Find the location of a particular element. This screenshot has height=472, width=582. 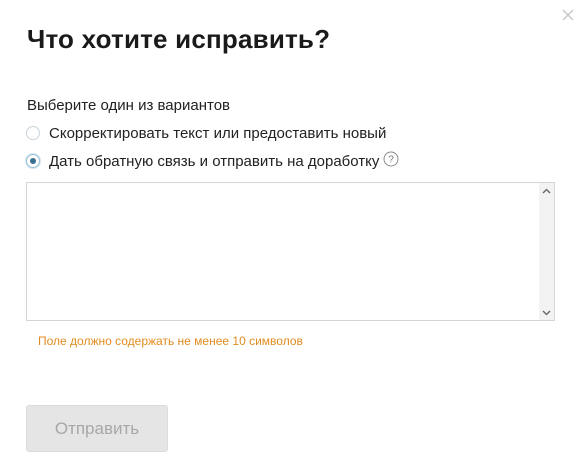

scroll-up-arrow-icon is located at coordinates (546, 190).